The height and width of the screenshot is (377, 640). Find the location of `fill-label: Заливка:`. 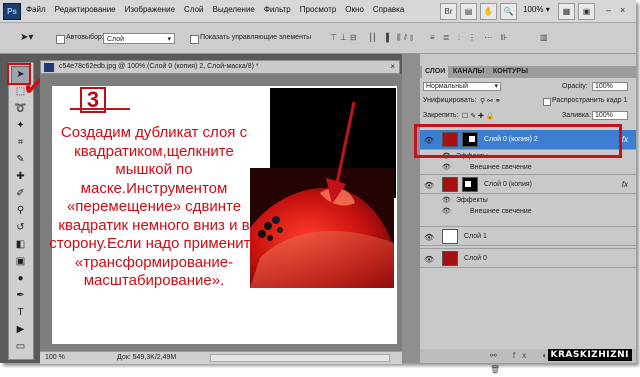

fill-label: Заливка: is located at coordinates (576, 115).